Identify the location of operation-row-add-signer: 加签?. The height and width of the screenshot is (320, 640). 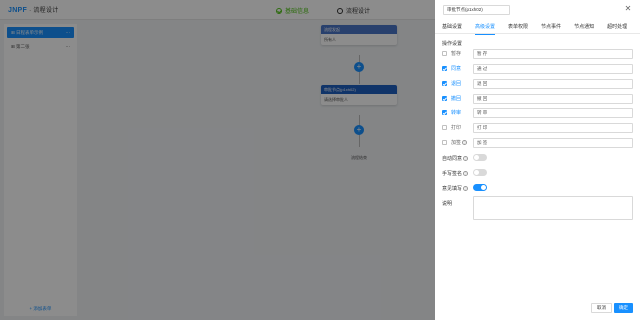
(539, 142).